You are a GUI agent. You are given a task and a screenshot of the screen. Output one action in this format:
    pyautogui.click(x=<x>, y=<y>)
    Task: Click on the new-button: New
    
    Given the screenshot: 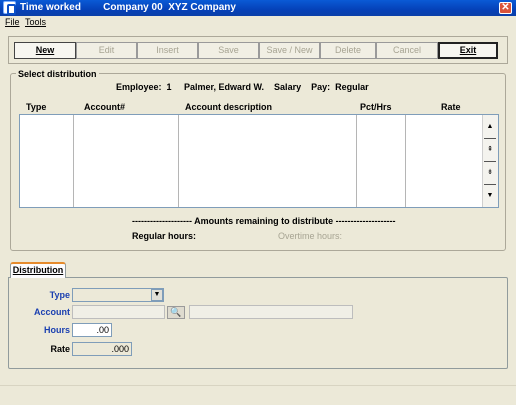 What is the action you would take?
    pyautogui.click(x=45, y=50)
    